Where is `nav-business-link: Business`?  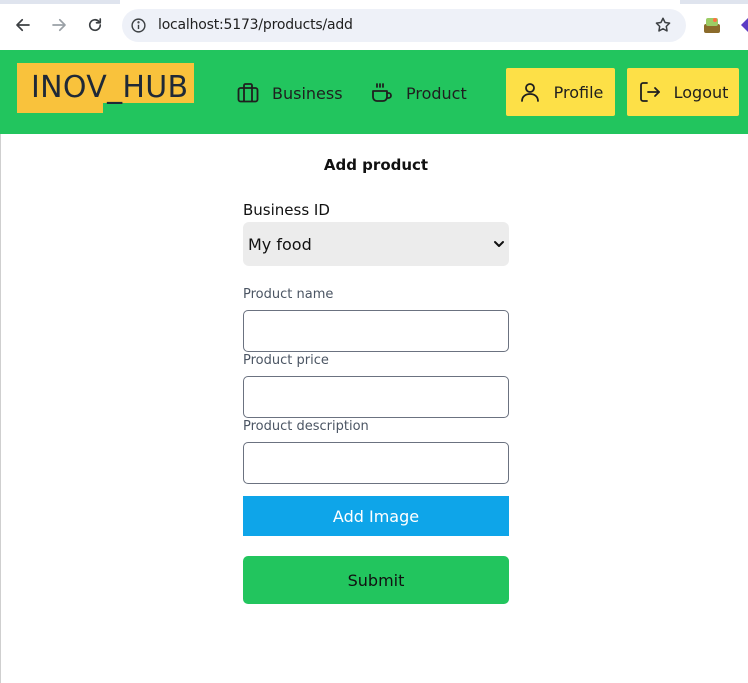
nav-business-link: Business is located at coordinates (289, 93).